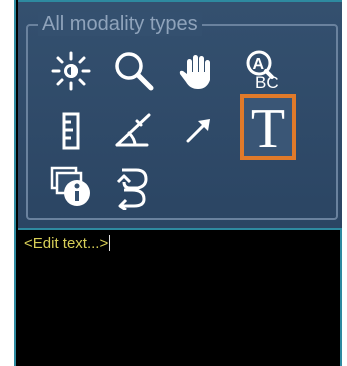  I want to click on spellcheck-icon: A BC, so click(262, 71).